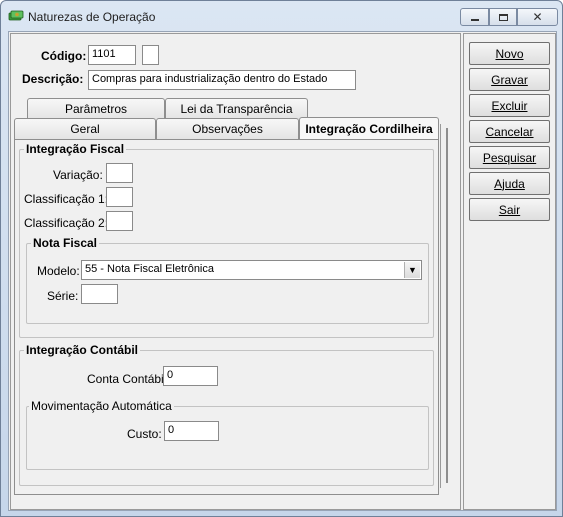 The image size is (563, 517). Describe the element at coordinates (92, 17) in the screenshot. I see `window-title: Naturezas de Operação` at that location.